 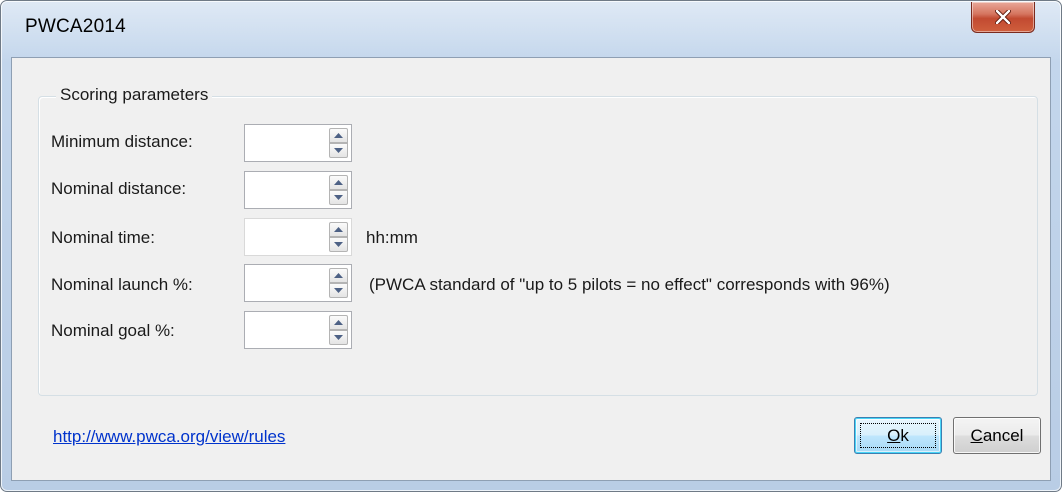 I want to click on ok-button-label: Ok, so click(x=898, y=436).